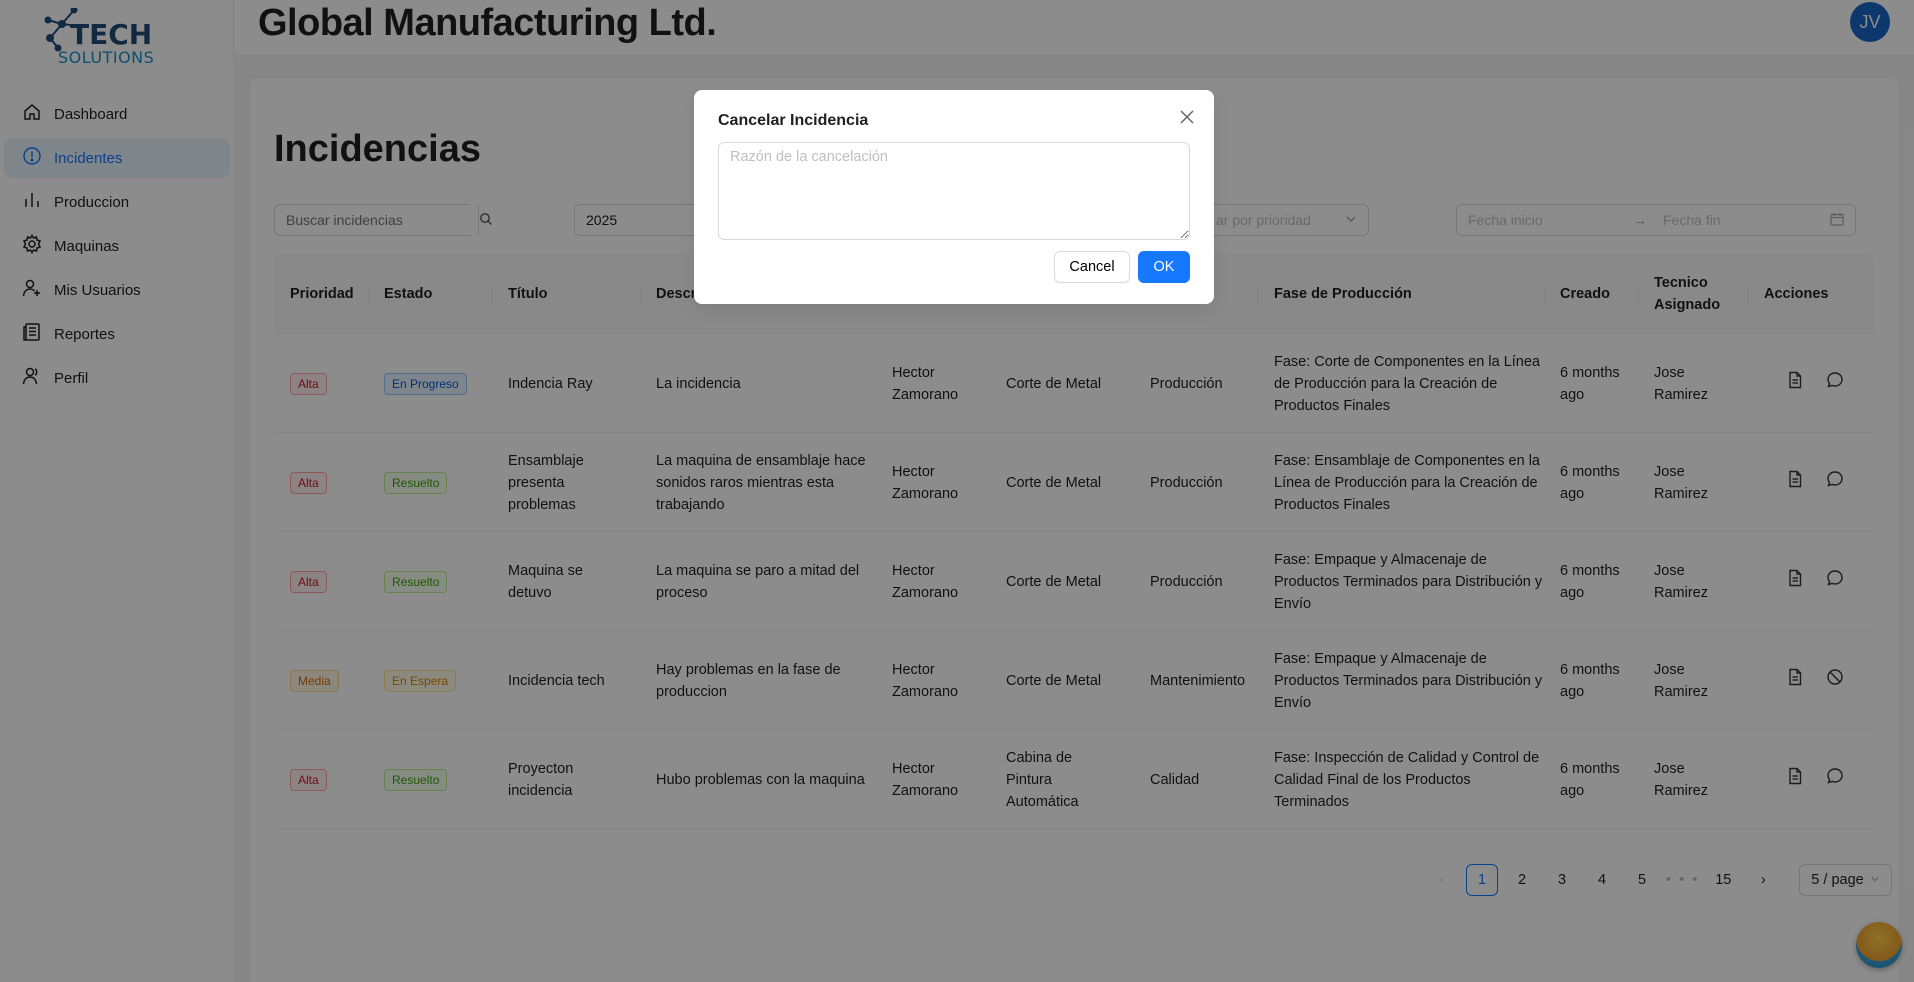  I want to click on cancel-incident-modal: Cancelar Incidencia Cancel OK, so click(954, 197).